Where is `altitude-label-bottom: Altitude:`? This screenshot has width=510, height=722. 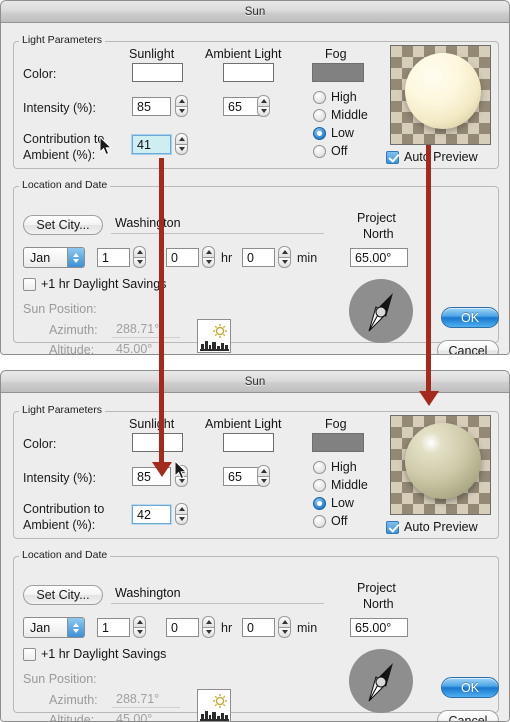
altitude-label-bottom: Altitude: is located at coordinates (72, 717).